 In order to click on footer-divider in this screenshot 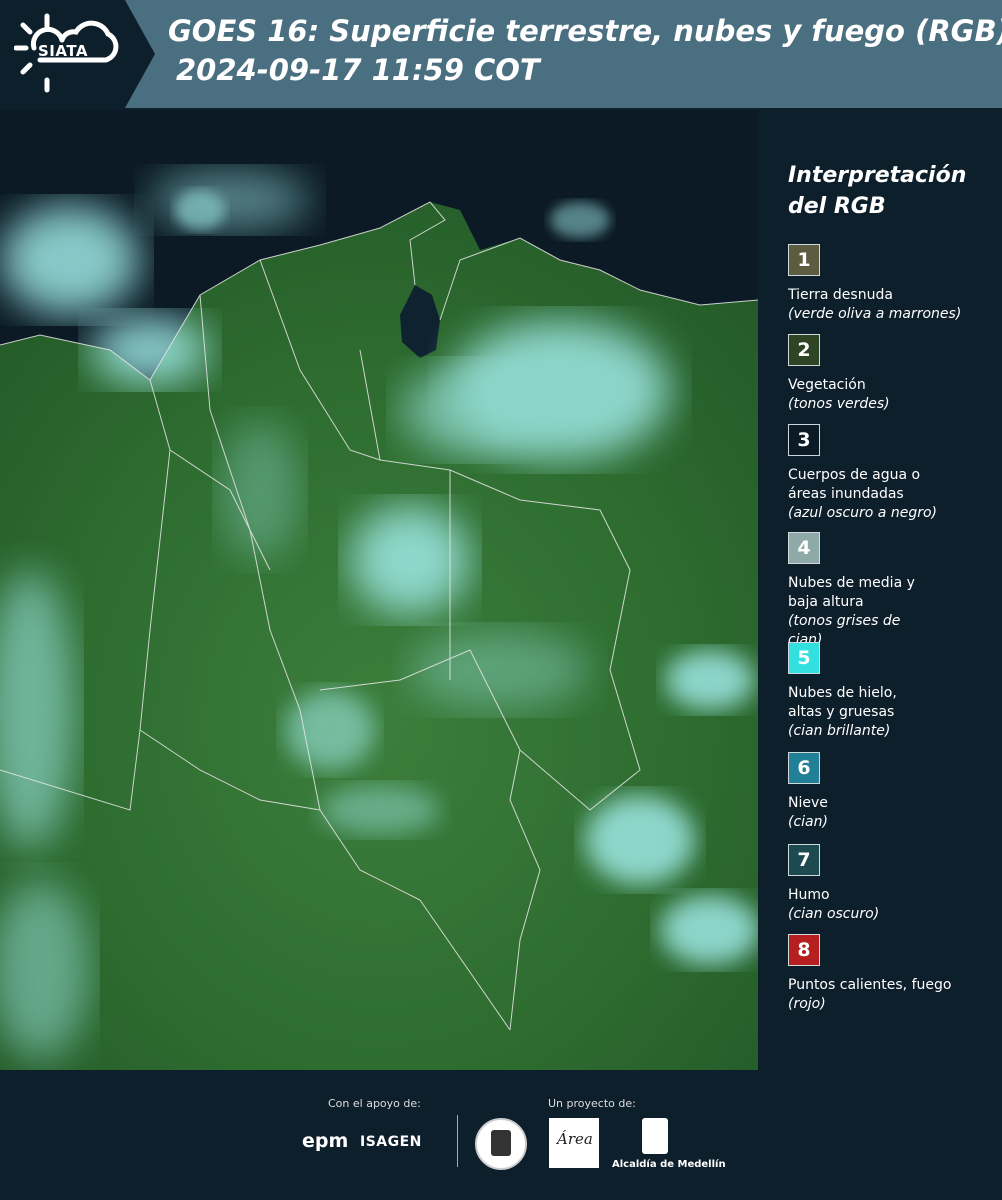, I will do `click(457, 1141)`.